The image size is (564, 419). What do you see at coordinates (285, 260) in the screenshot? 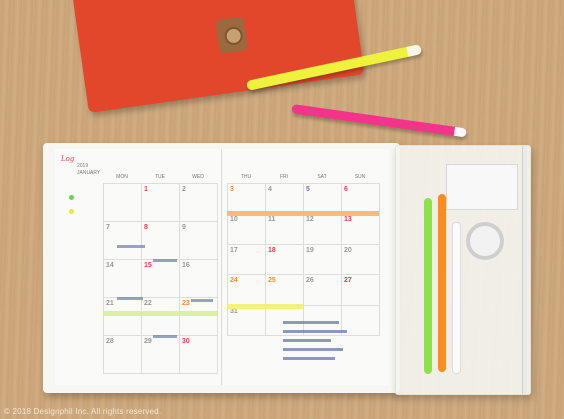
I see `date-cell: 18` at bounding box center [285, 260].